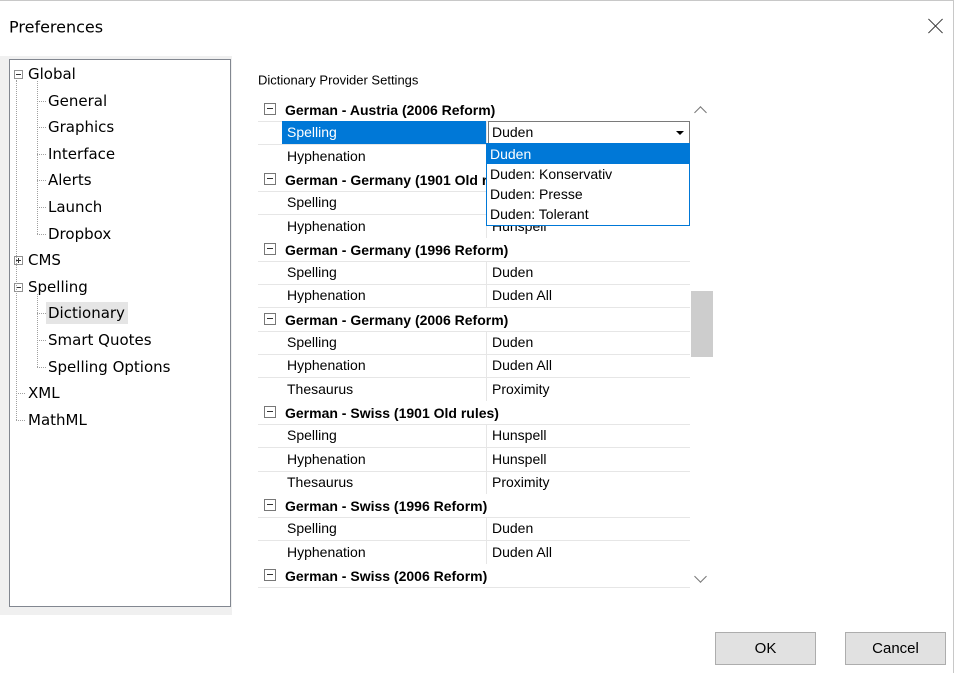  I want to click on property-row: Spelling Hunspell, so click(474, 436).